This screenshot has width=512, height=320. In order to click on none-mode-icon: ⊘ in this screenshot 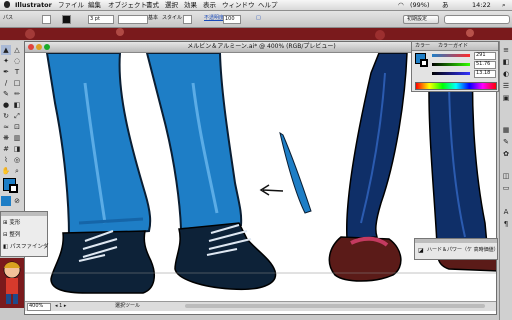, I will do `click(17, 201)`.